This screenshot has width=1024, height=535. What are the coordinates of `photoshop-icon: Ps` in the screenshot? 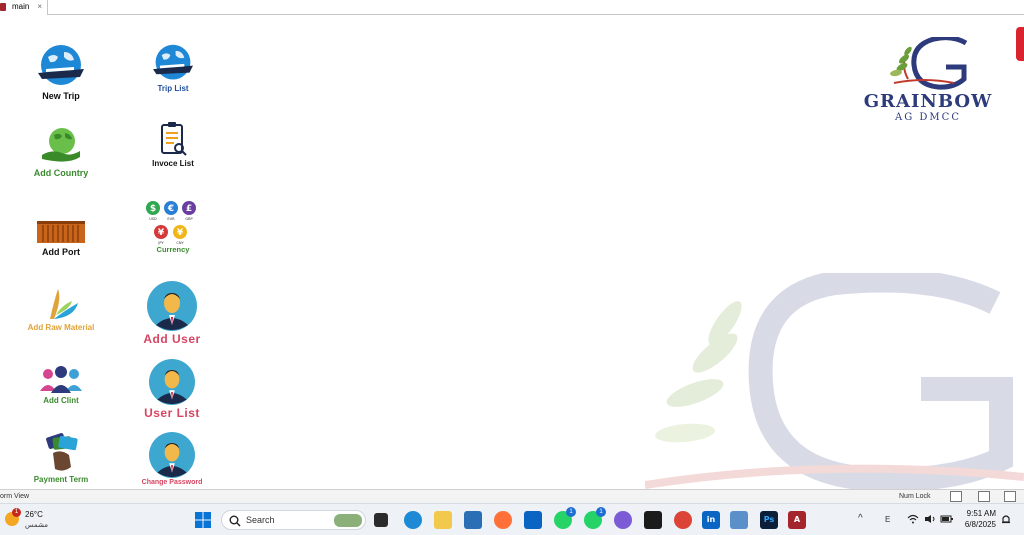 It's located at (769, 520).